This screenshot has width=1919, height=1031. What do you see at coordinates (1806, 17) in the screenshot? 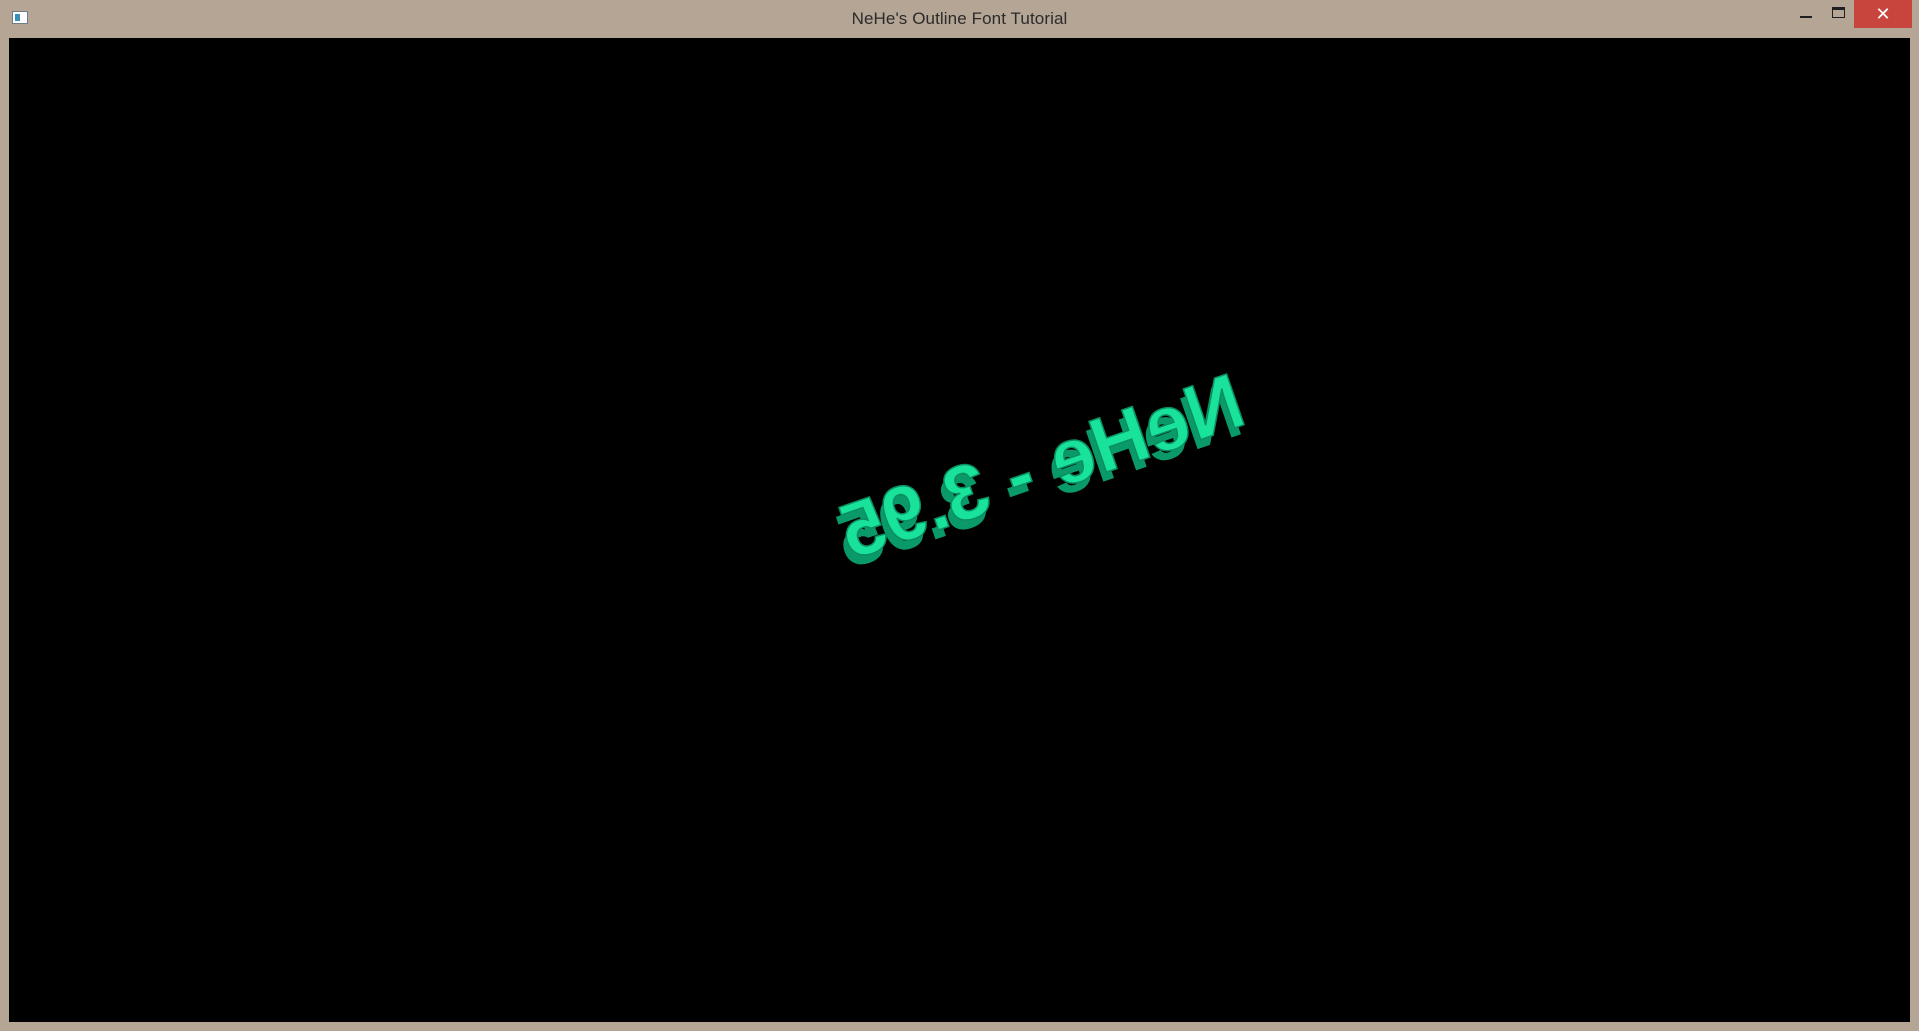
I see `minimize-icon` at bounding box center [1806, 17].